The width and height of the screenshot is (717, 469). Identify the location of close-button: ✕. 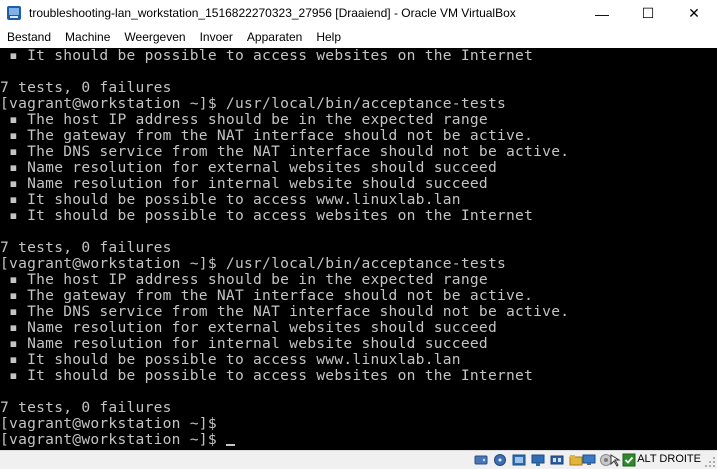
(694, 13).